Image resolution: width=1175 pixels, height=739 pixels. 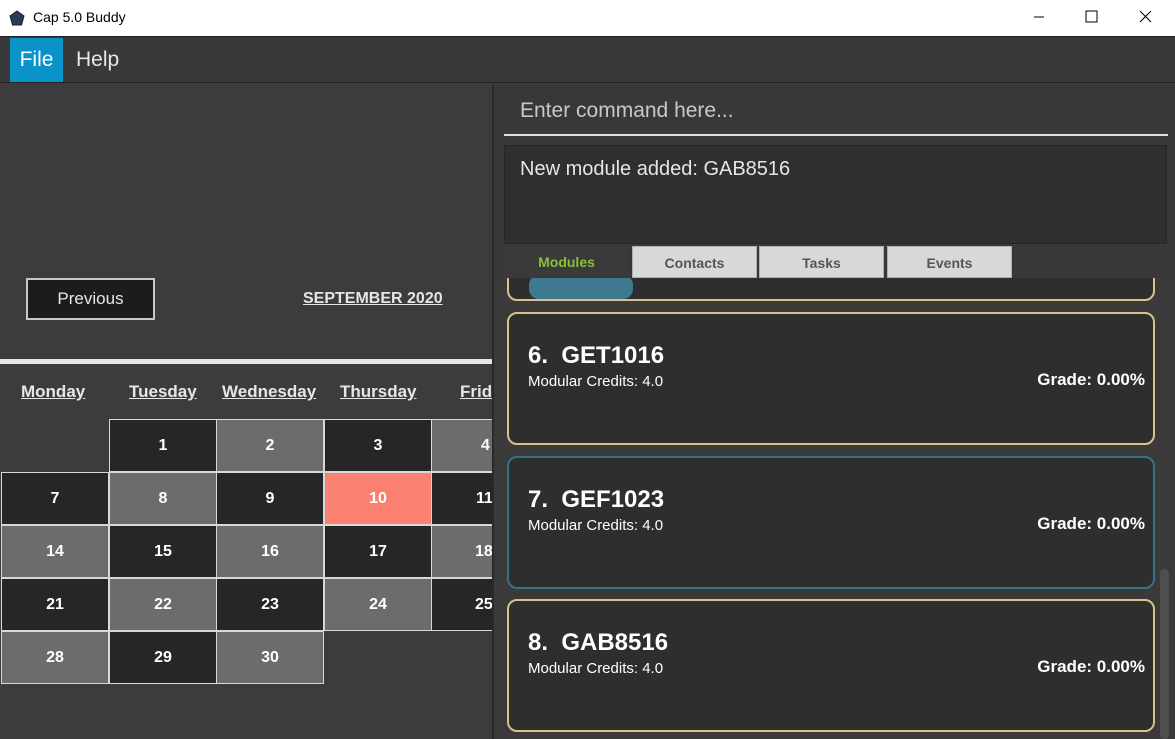 I want to click on maximize-button, so click(x=1091, y=18).